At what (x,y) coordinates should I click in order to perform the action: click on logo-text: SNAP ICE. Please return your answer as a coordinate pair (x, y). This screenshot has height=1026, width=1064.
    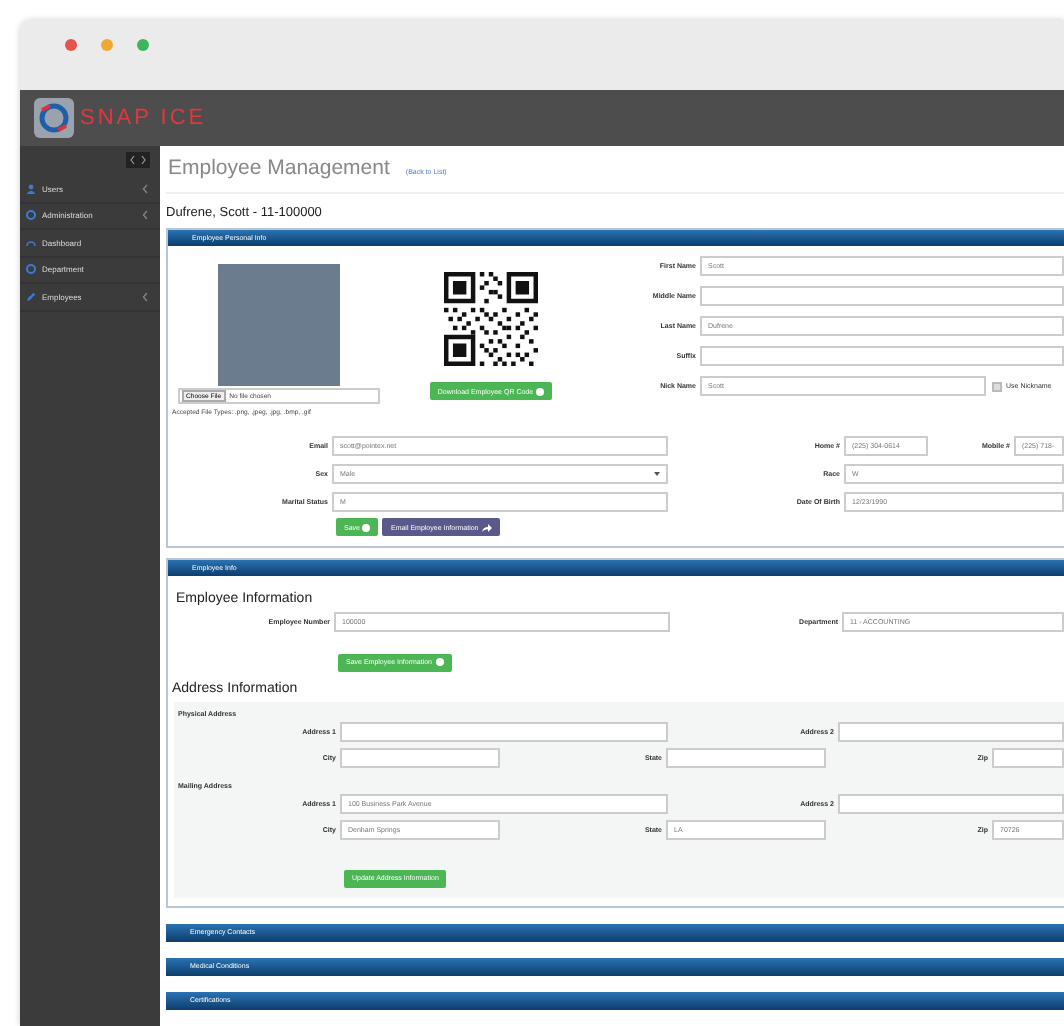
    Looking at the image, I should click on (143, 118).